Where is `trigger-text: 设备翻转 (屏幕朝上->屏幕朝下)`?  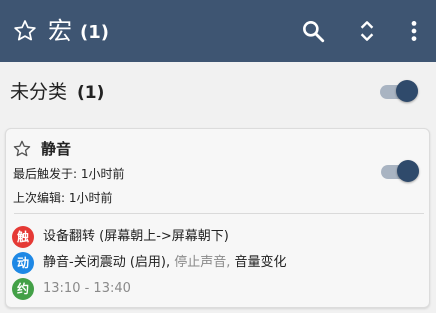 trigger-text: 设备翻转 (屏幕朝上->屏幕朝下) is located at coordinates (136, 236).